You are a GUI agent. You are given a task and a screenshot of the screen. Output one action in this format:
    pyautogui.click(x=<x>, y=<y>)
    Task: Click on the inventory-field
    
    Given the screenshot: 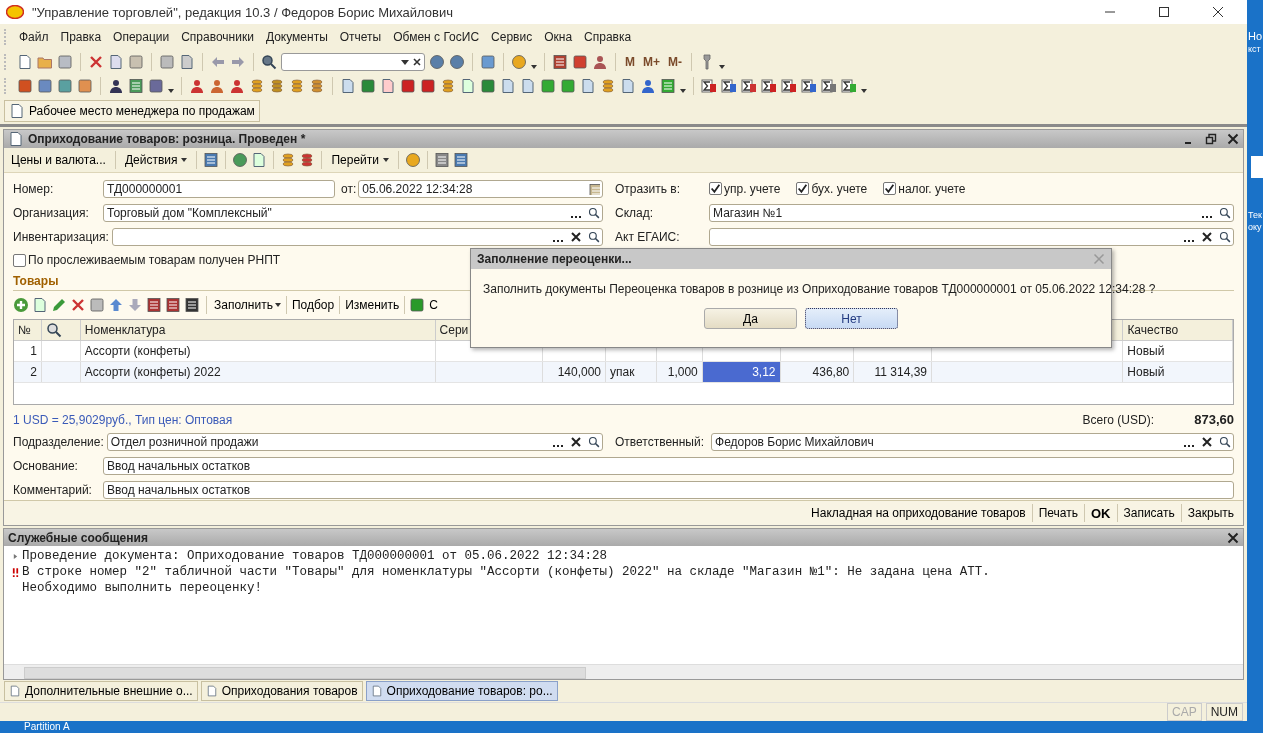 What is the action you would take?
    pyautogui.click(x=357, y=236)
    